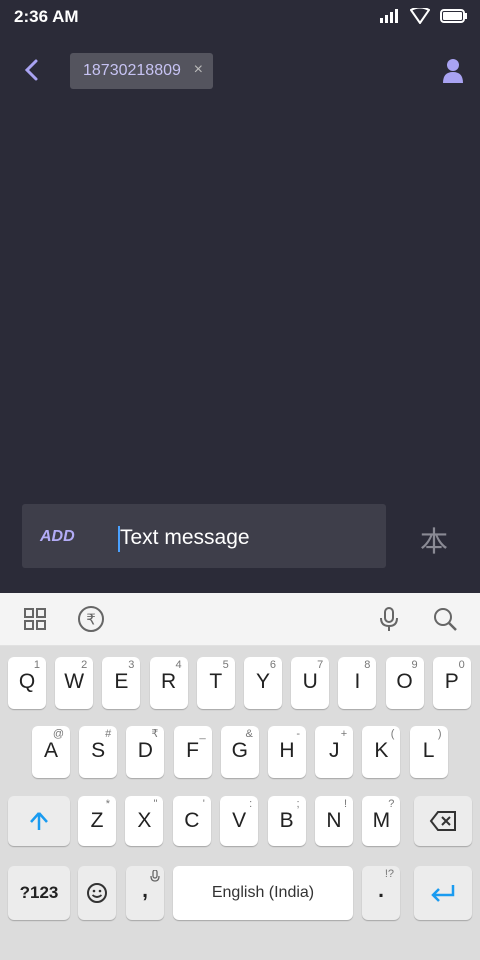 Image resolution: width=480 pixels, height=960 pixels. Describe the element at coordinates (392, 734) in the screenshot. I see `key-hint: (` at that location.